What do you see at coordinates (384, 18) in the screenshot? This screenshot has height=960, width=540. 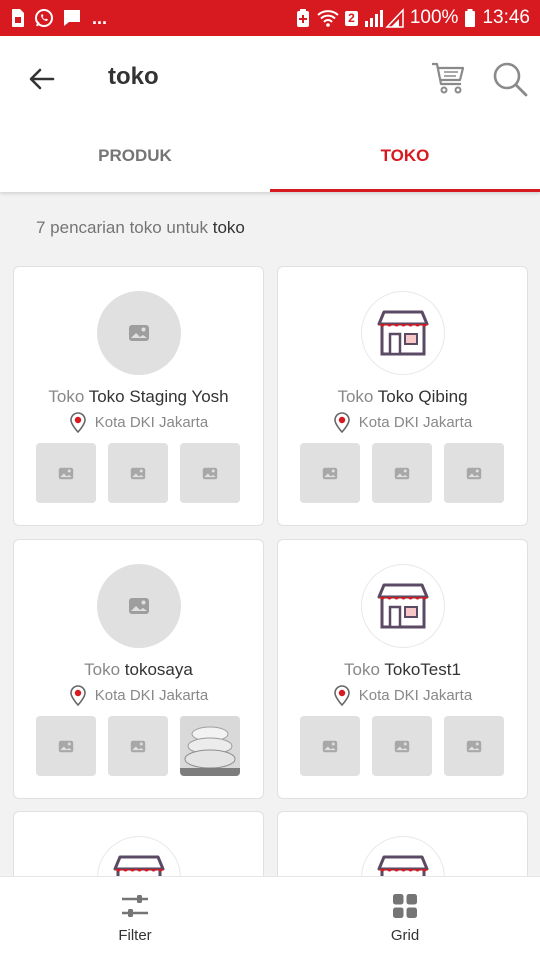 I see `signal-icon` at bounding box center [384, 18].